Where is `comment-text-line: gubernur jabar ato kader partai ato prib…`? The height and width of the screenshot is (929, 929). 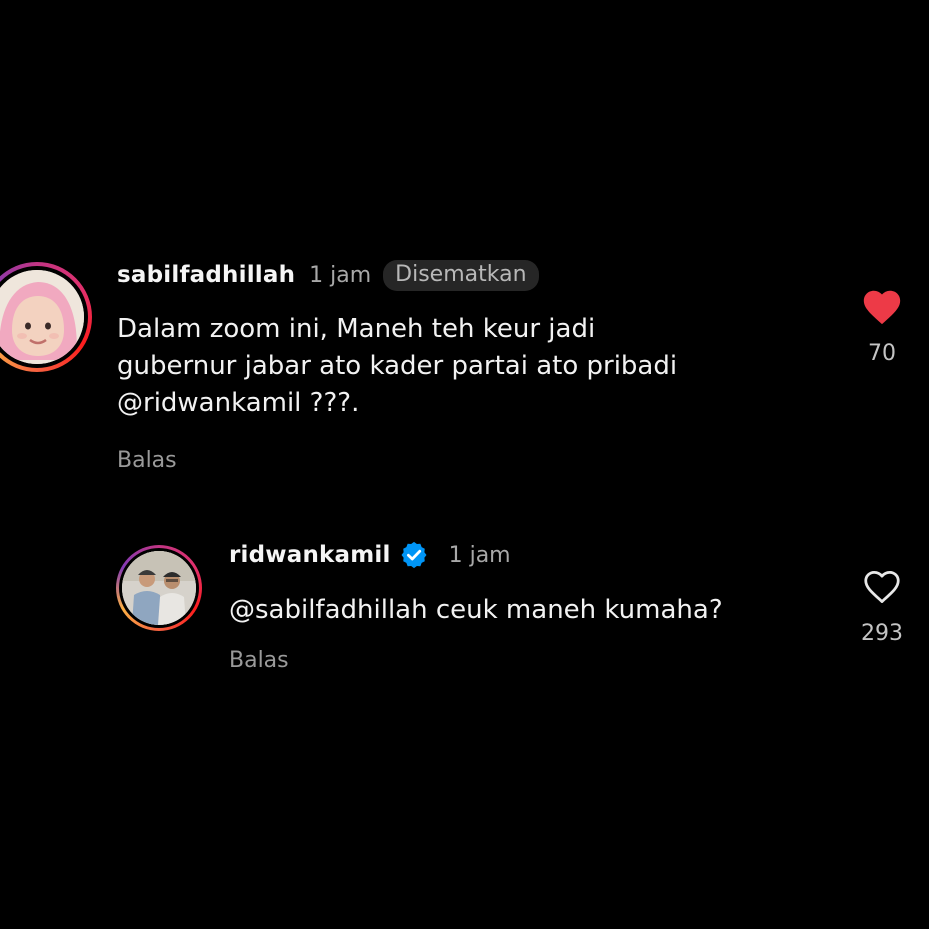
comment-text-line: gubernur jabar ato kader partai ato prib… is located at coordinates (397, 366).